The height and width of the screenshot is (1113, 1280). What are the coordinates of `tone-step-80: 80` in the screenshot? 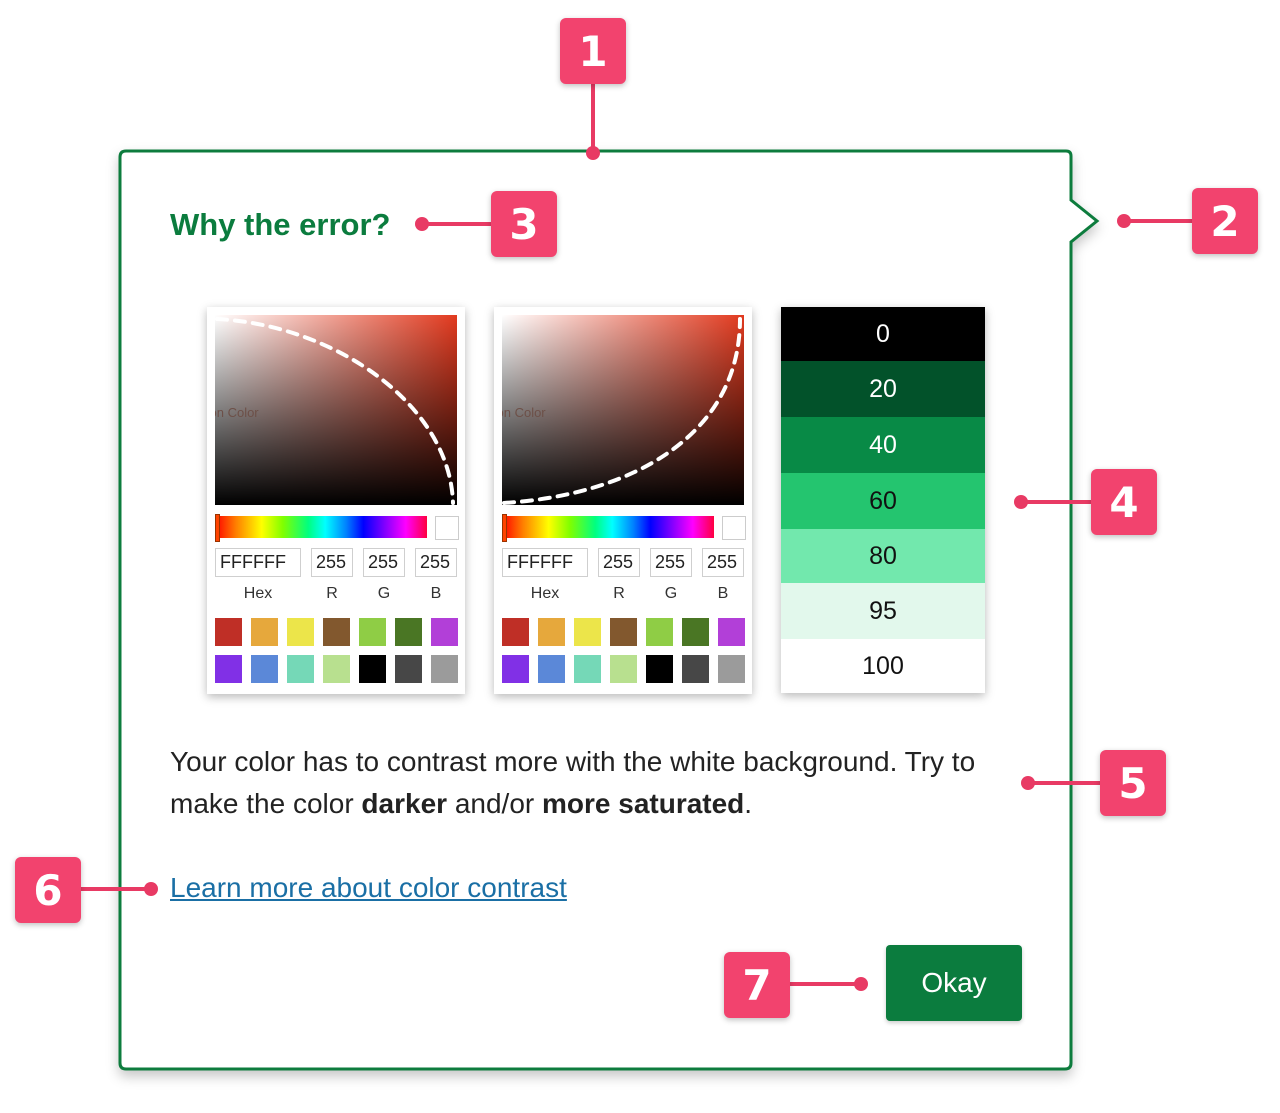 It's located at (883, 556).